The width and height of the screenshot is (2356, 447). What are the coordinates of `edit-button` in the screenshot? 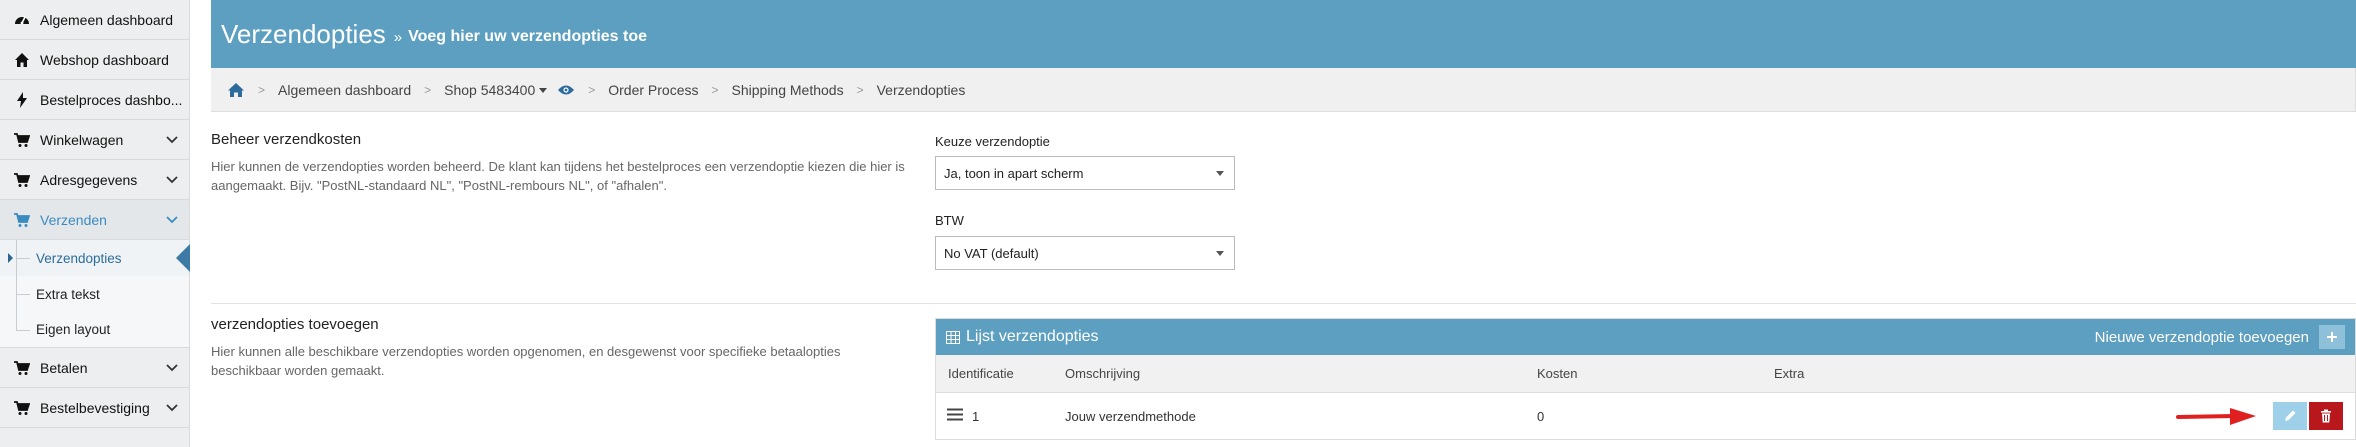 It's located at (2290, 416).